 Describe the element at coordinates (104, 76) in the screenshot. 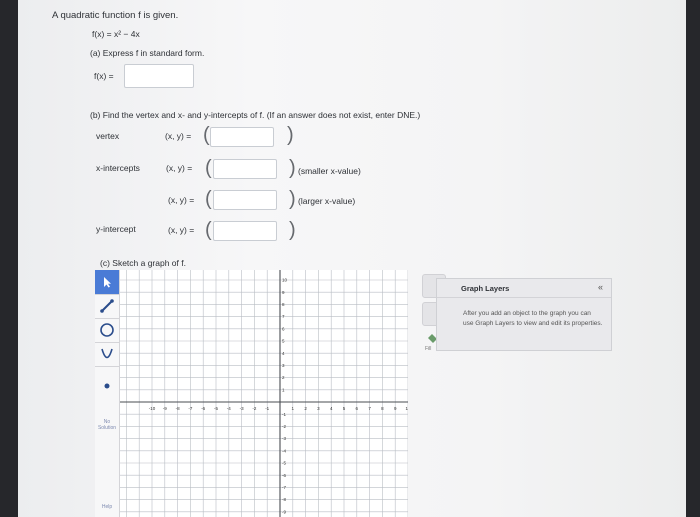

I see `fx-label: f(x) =` at that location.